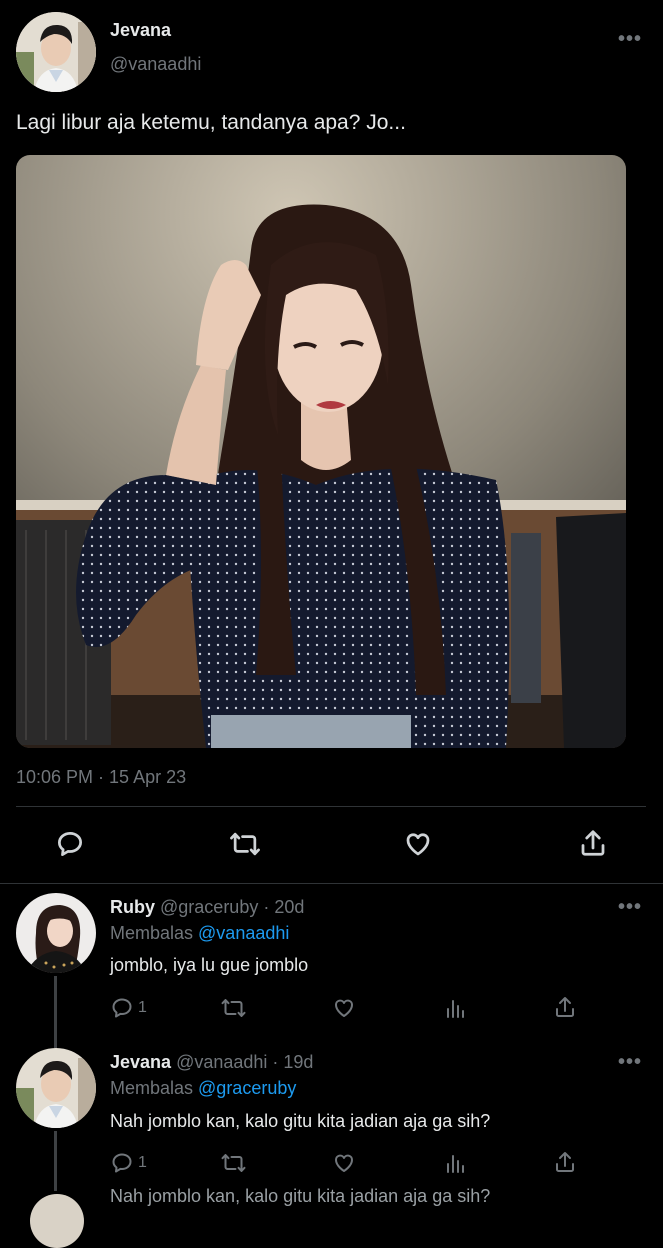 The image size is (663, 1248). I want to click on reply-avatar-partial, so click(57, 1221).